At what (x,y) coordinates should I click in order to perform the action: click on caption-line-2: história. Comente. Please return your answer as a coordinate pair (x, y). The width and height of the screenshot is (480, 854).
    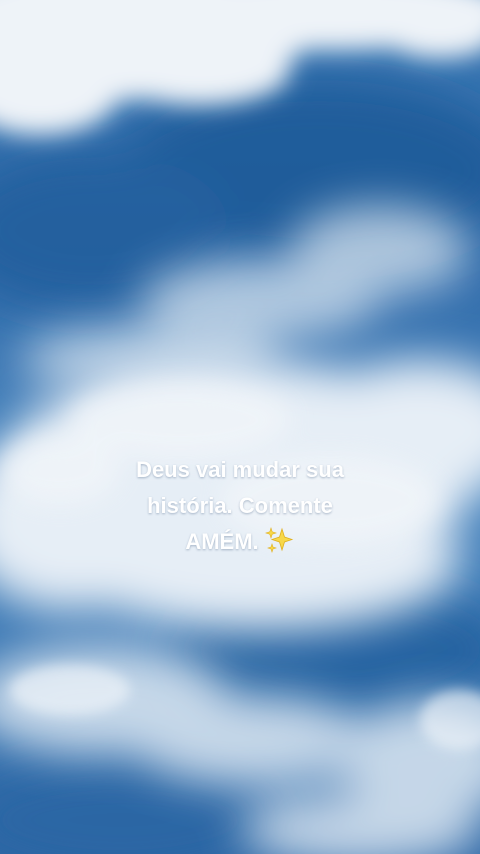
    Looking at the image, I should click on (240, 505).